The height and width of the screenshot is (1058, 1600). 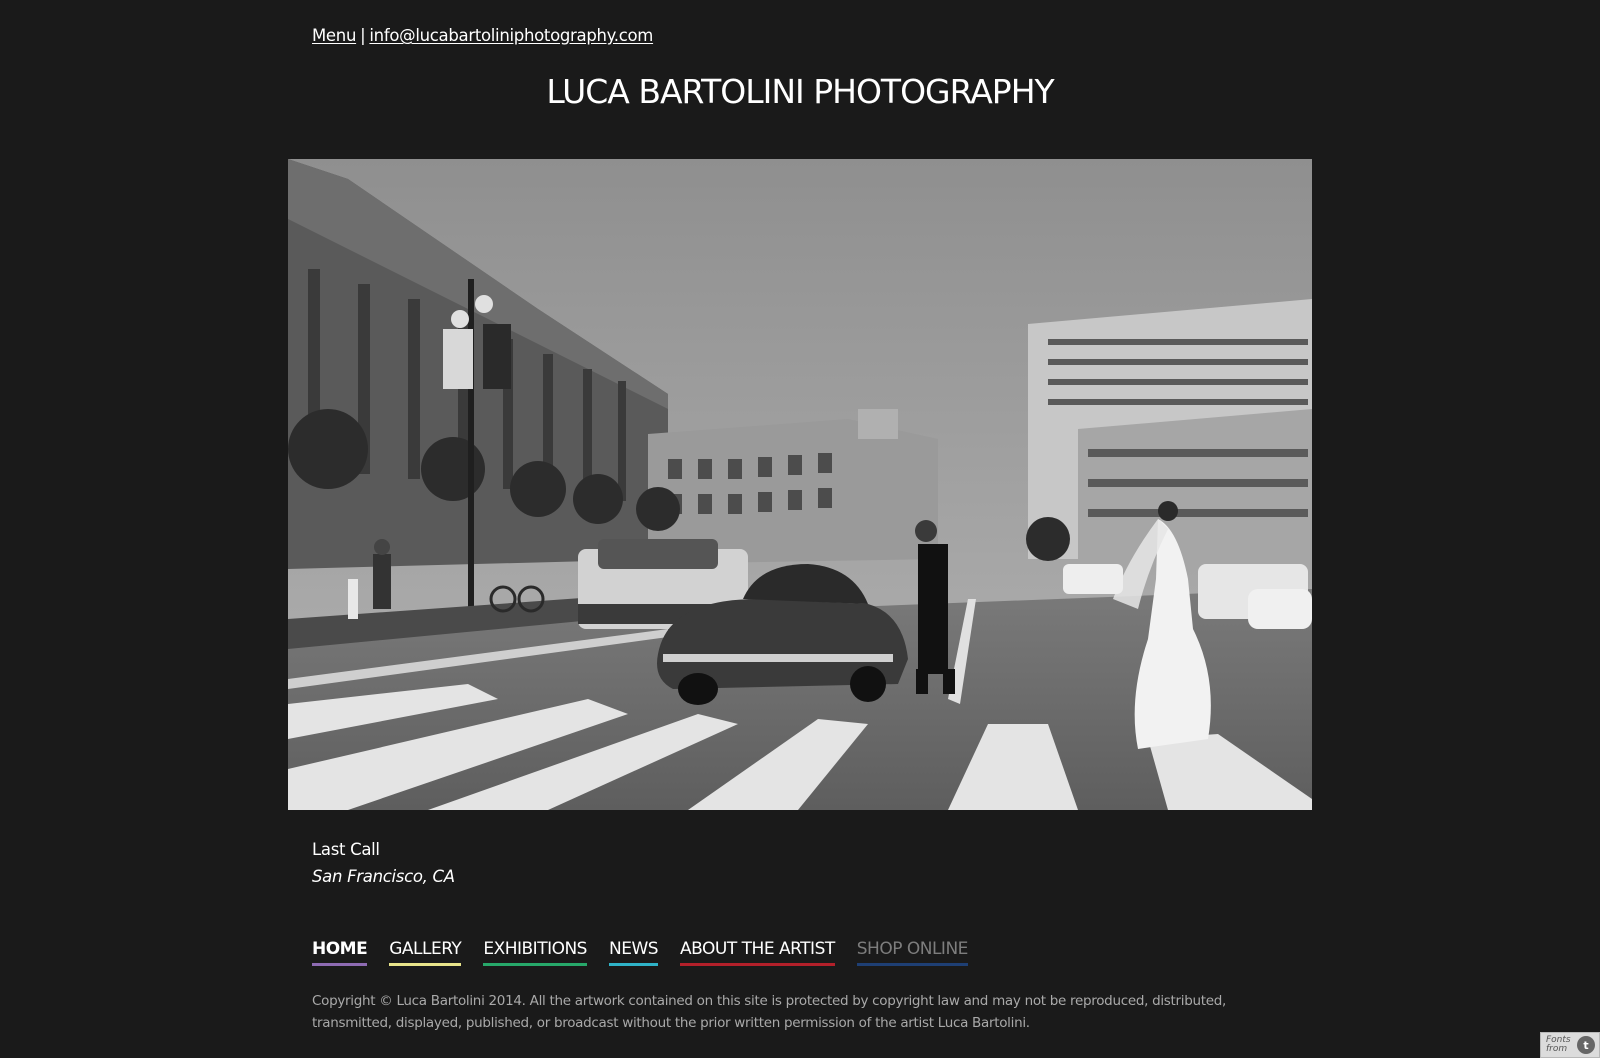 I want to click on fonts-badge: Fonts from t, so click(x=1570, y=1045).